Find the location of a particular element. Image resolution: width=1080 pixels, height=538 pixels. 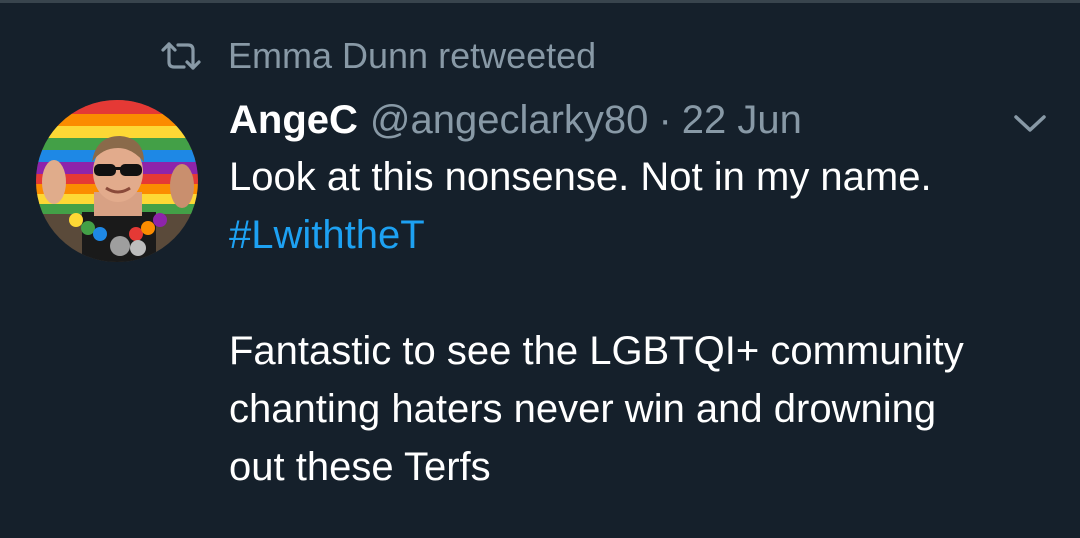

retweet-context: Emma Dunn retweeted is located at coordinates (378, 56).